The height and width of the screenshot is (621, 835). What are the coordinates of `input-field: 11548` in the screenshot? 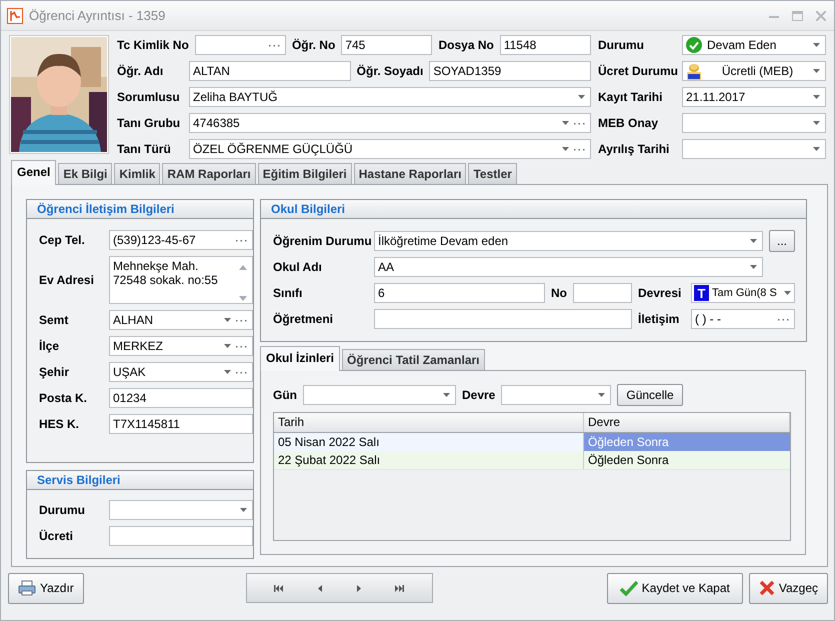 It's located at (546, 45).